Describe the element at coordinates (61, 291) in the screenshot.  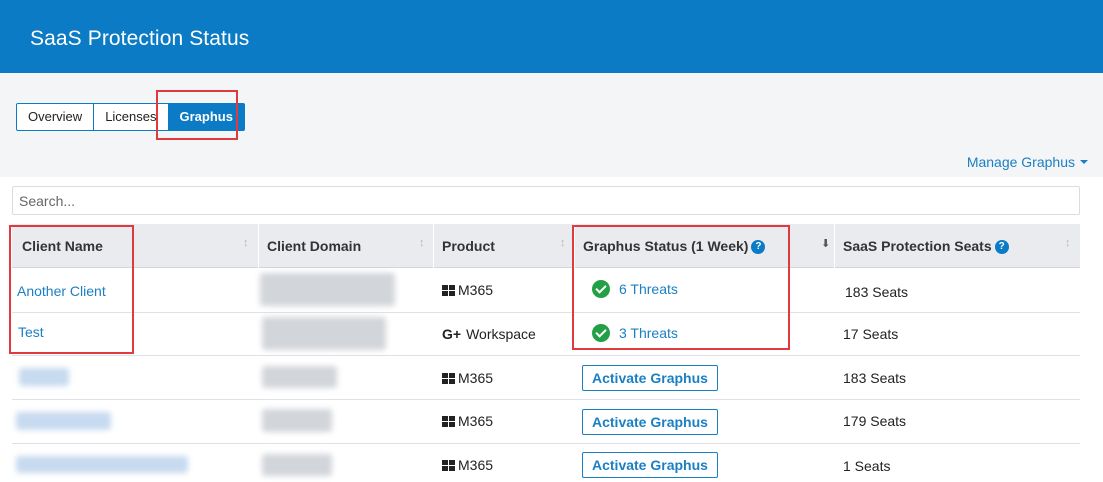
I see `client-name-link: Another Client` at that location.